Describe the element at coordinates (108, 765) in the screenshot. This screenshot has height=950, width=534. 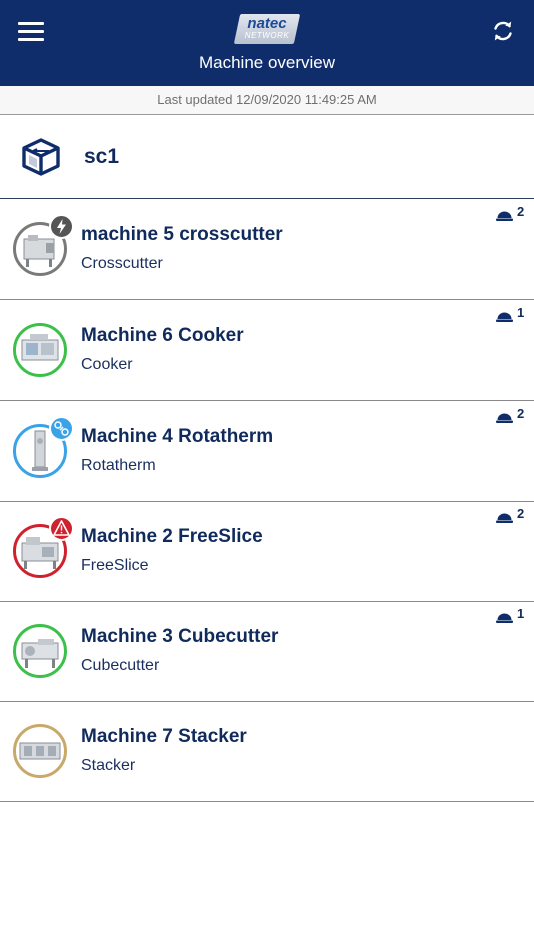
I see `machine-type: Stacker` at that location.